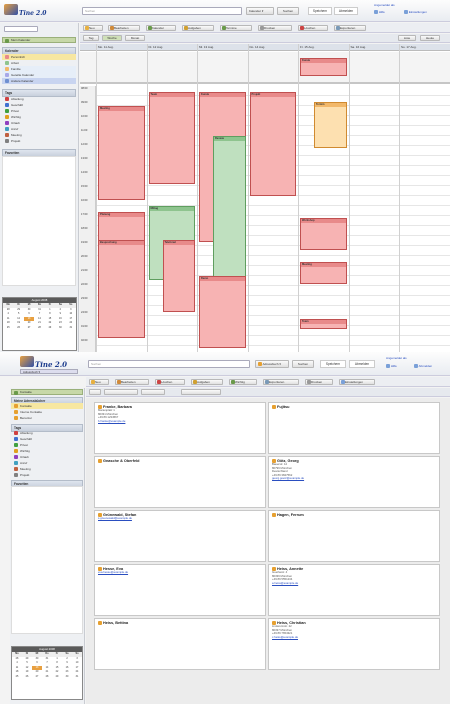 Image resolution: width=450 pixels, height=704 pixels. What do you see at coordinates (201, 392) in the screenshot?
I see `filter-value` at bounding box center [201, 392].